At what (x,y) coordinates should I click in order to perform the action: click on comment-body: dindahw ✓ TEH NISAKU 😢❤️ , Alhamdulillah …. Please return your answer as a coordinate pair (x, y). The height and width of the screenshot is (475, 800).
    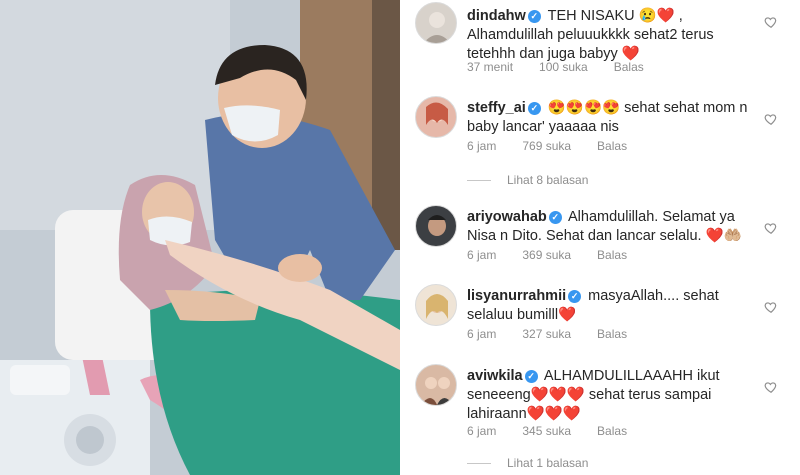
    Looking at the image, I should click on (612, 35).